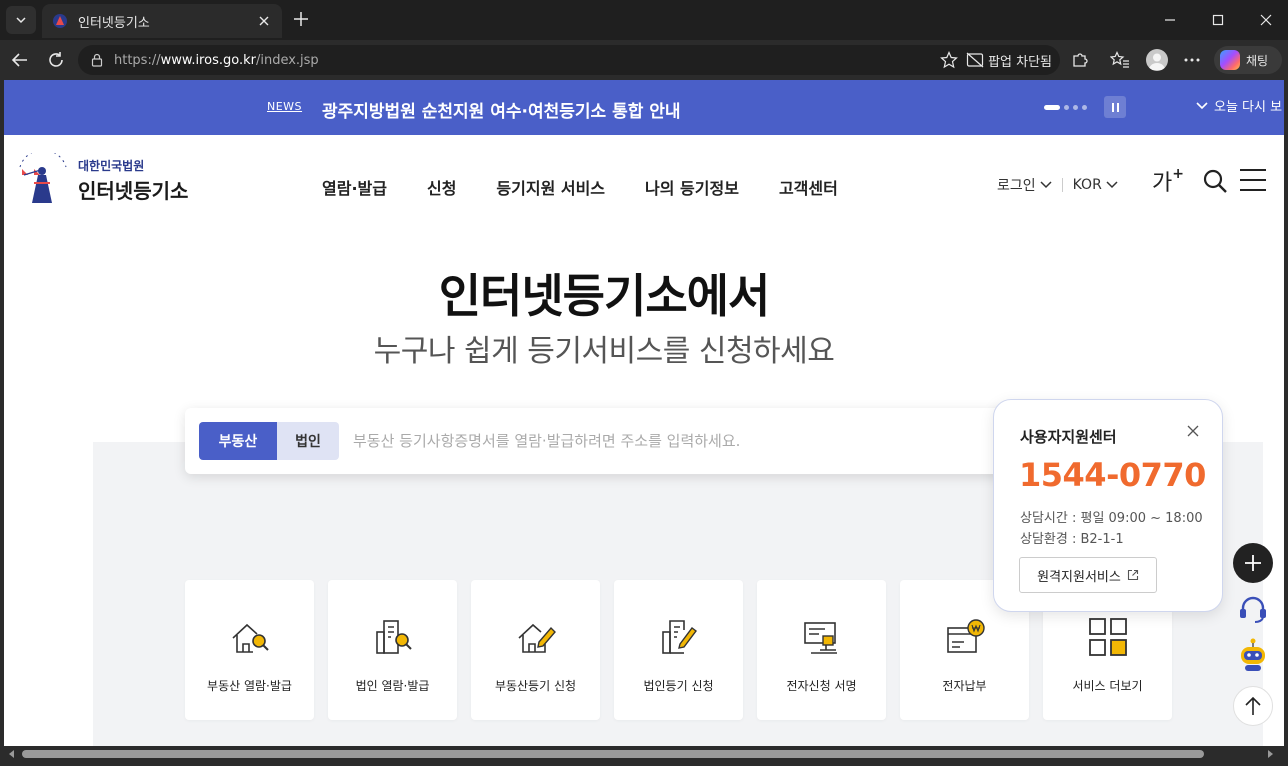 This screenshot has width=1288, height=766. I want to click on reload-button, so click(56, 60).